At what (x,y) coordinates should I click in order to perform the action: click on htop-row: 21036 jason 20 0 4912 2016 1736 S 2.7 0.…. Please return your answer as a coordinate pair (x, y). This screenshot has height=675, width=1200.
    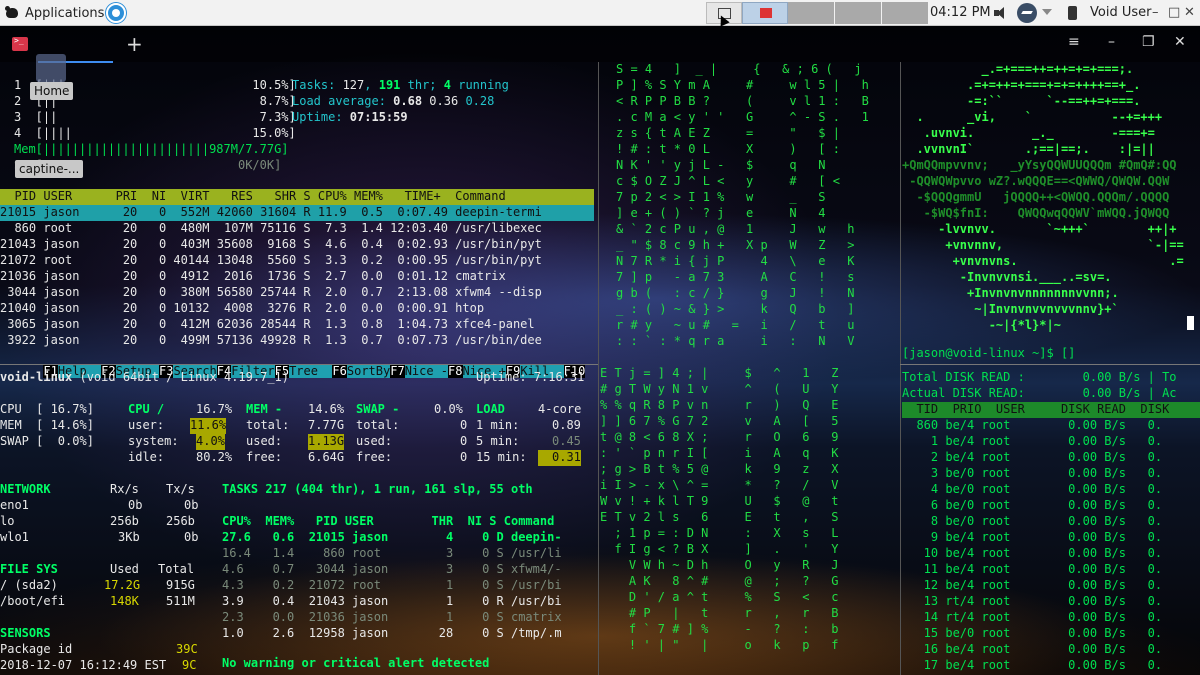
    Looking at the image, I should click on (253, 277).